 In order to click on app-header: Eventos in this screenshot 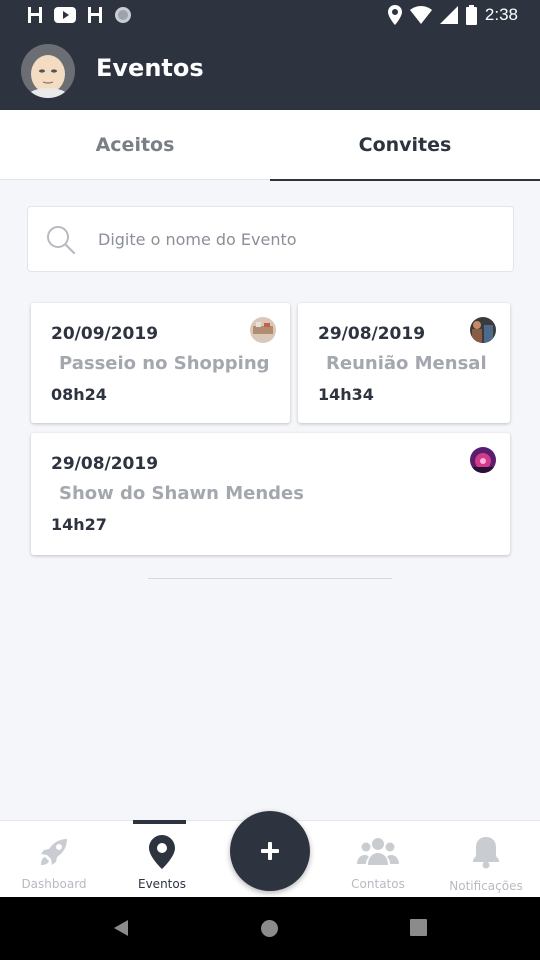, I will do `click(270, 71)`.